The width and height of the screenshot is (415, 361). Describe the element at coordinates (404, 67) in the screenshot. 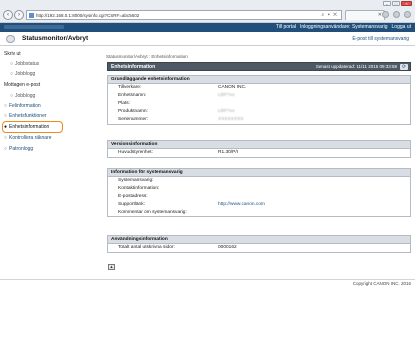

I see `refresh-icon: ⟳` at that location.